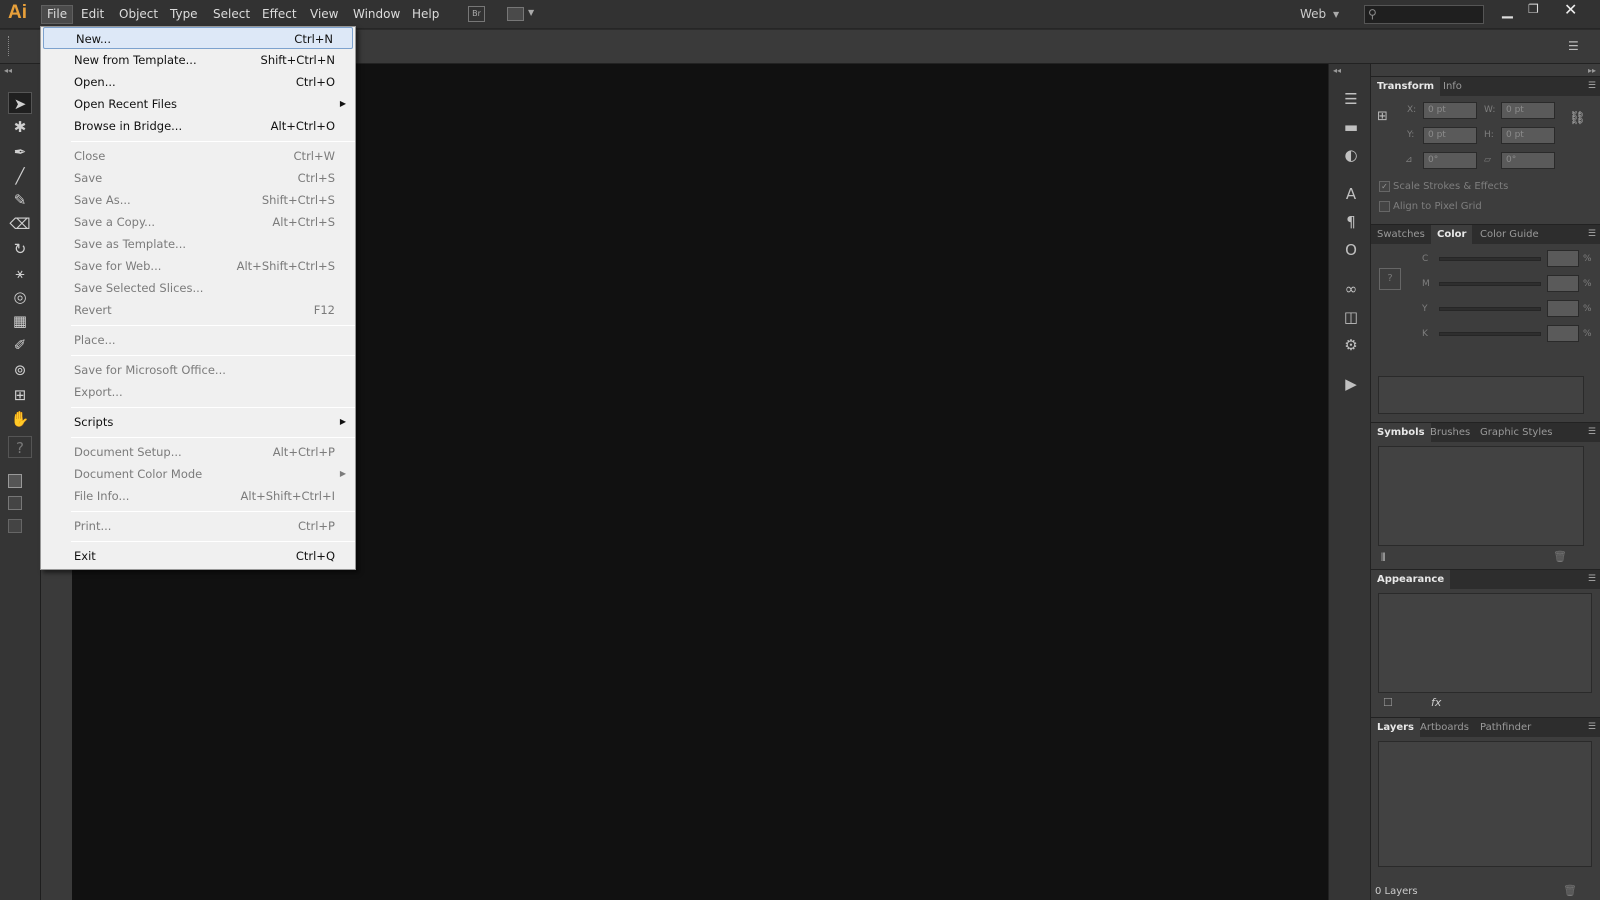 Image resolution: width=1600 pixels, height=900 pixels. I want to click on settings-icon: ⚙, so click(1351, 345).